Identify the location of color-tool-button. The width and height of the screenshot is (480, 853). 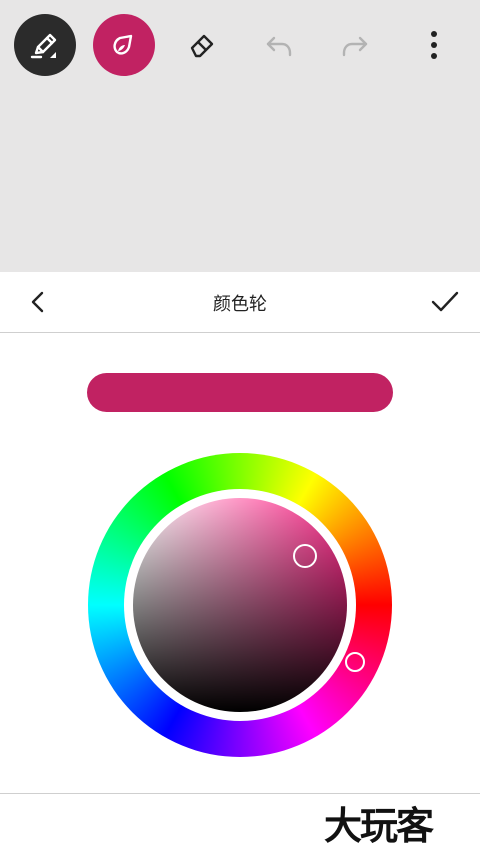
(124, 45).